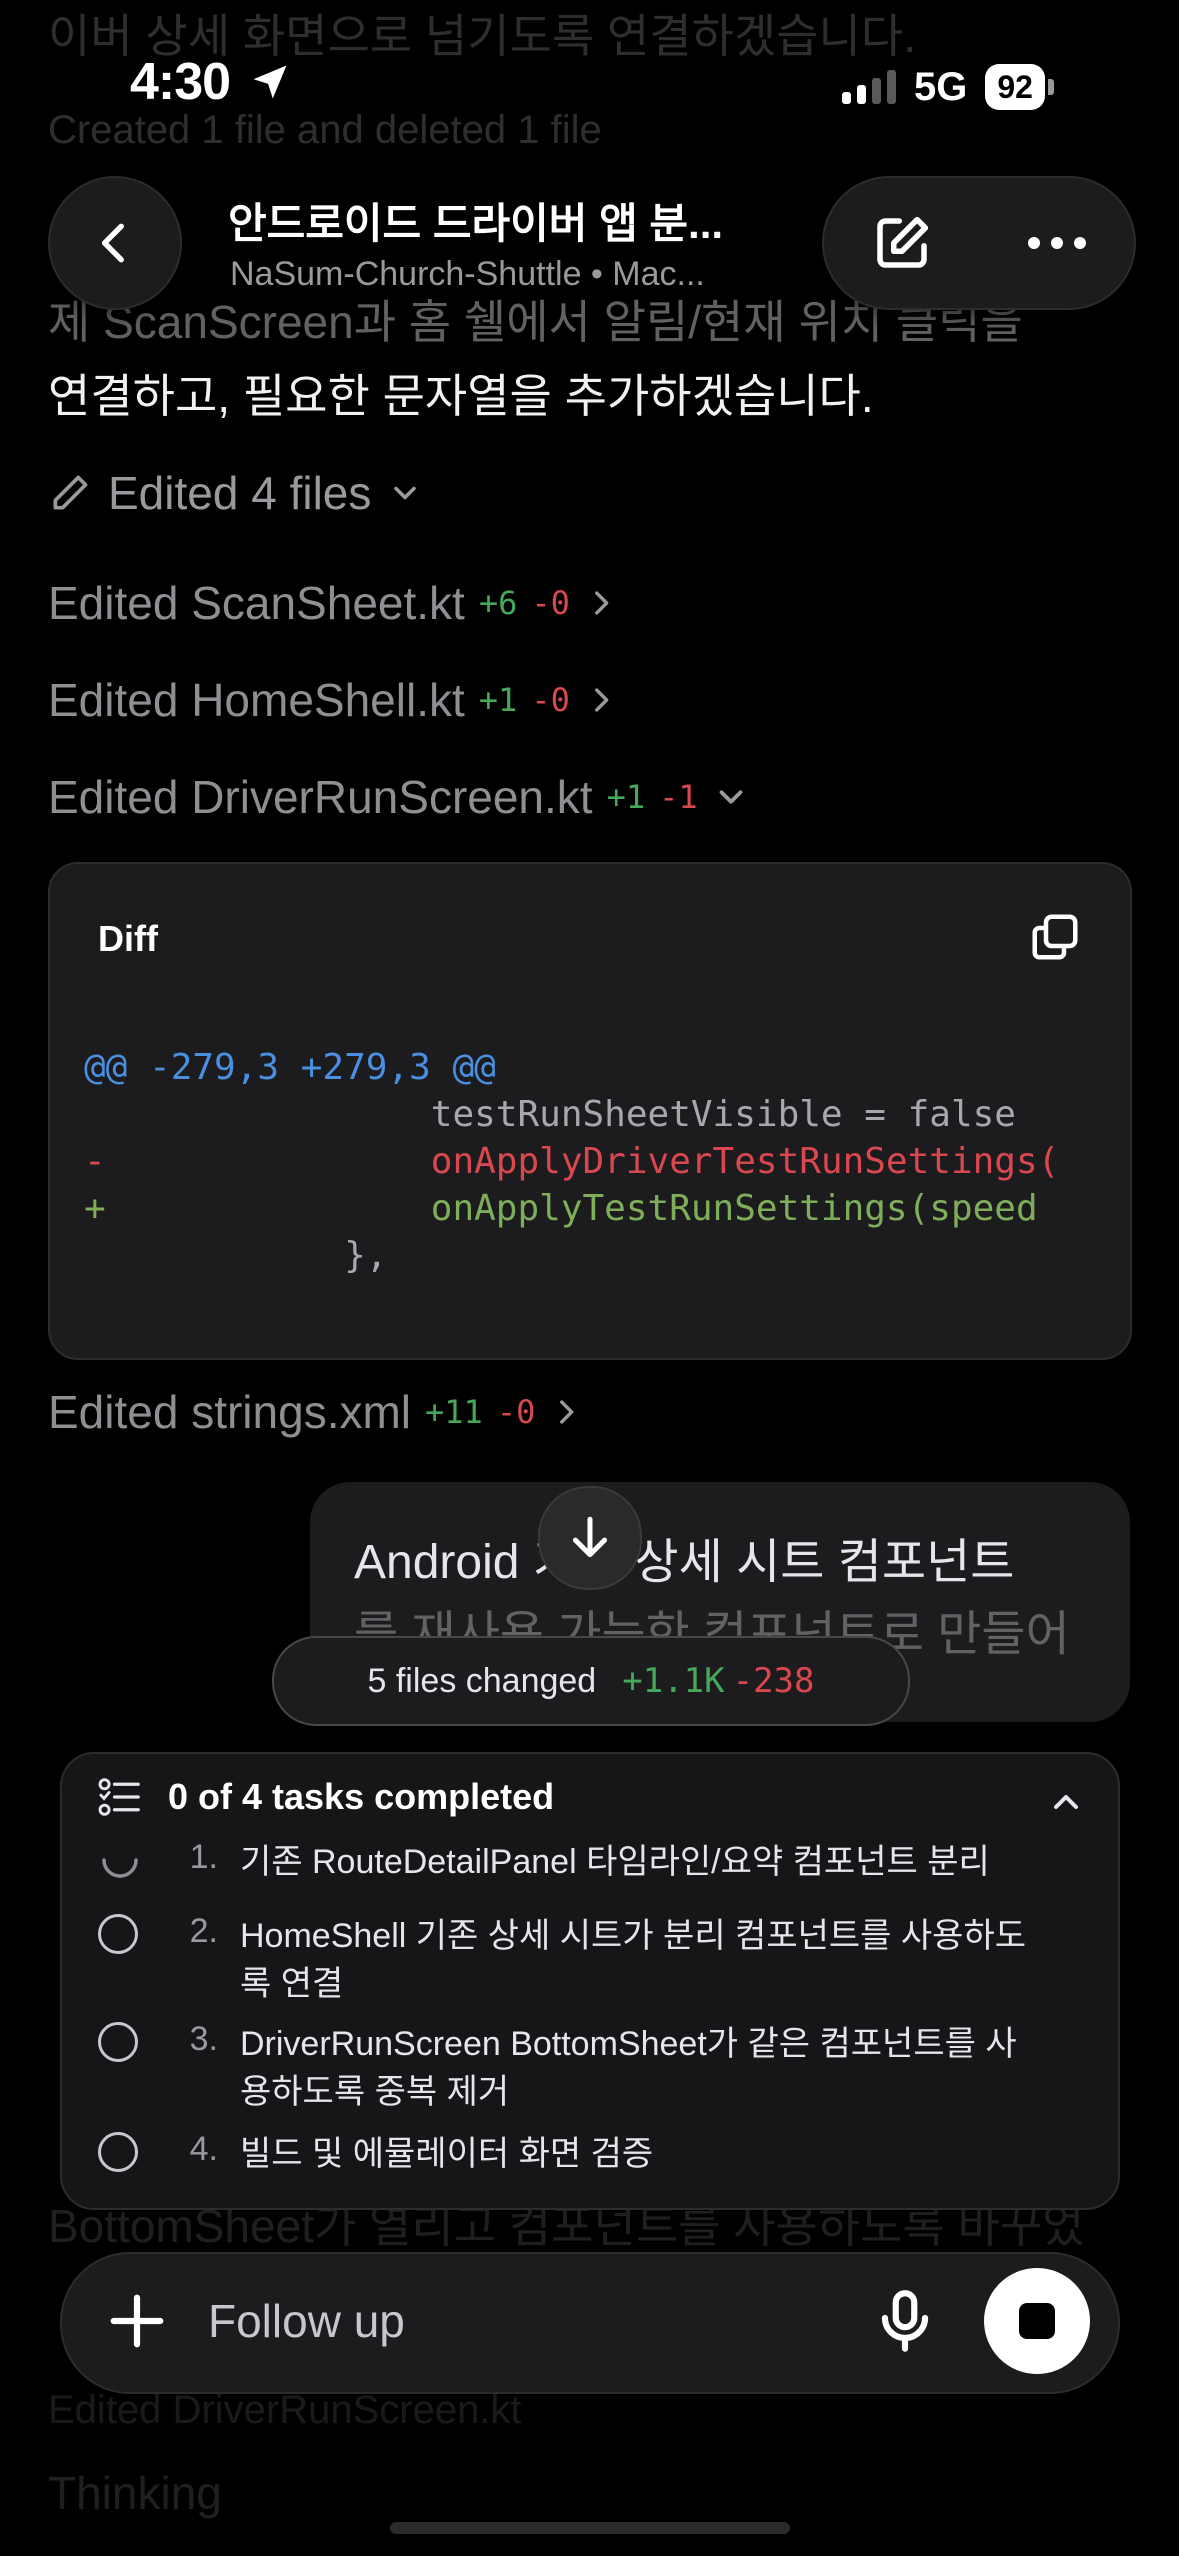  Describe the element at coordinates (1015, 87) in the screenshot. I see `battery-level: 92` at that location.